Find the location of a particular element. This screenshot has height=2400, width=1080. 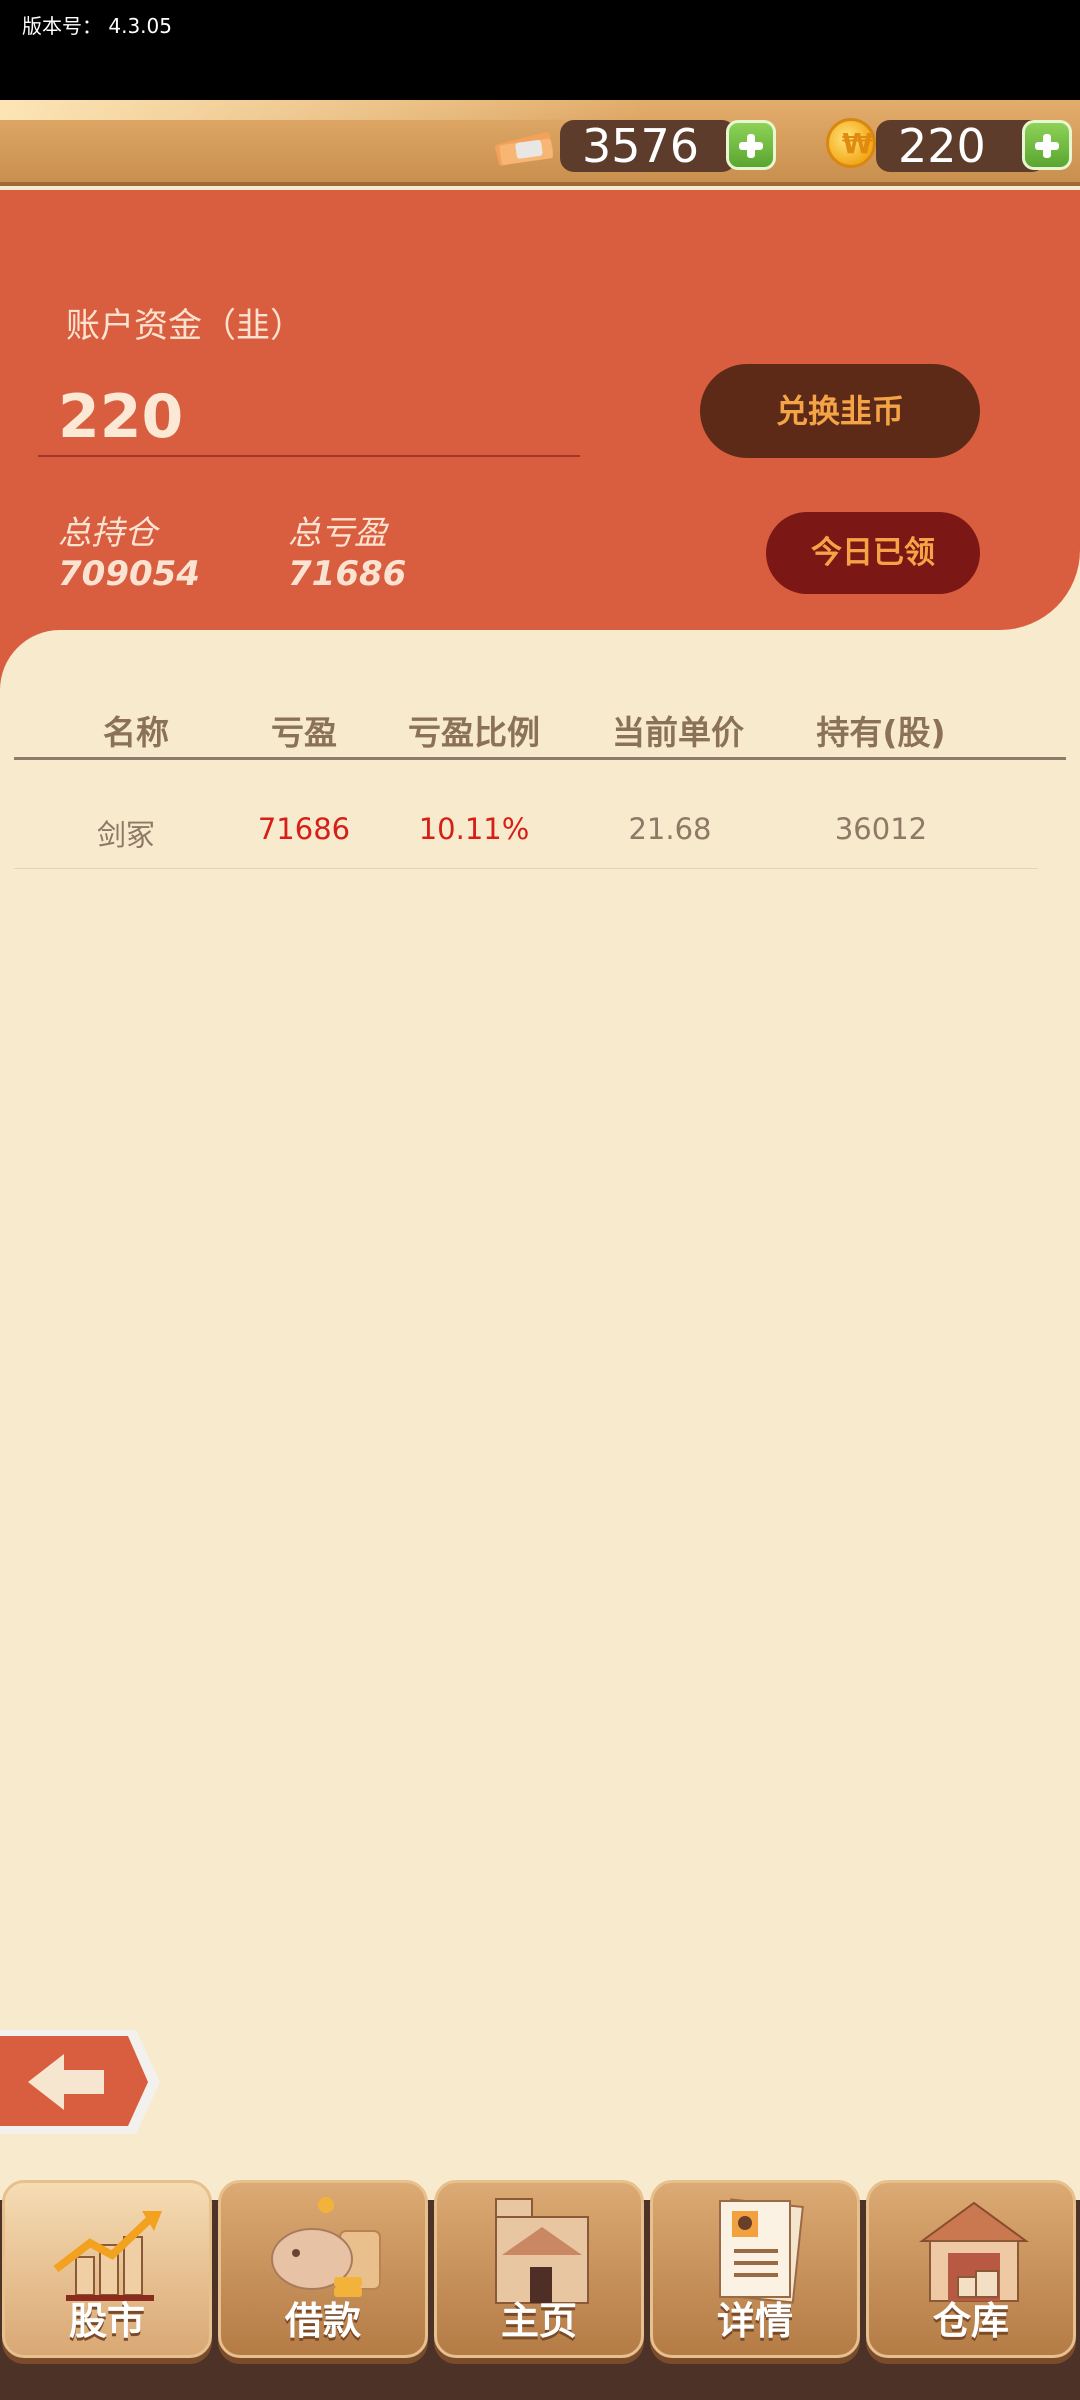

total-position-value: 709054 is located at coordinates (129, 574).